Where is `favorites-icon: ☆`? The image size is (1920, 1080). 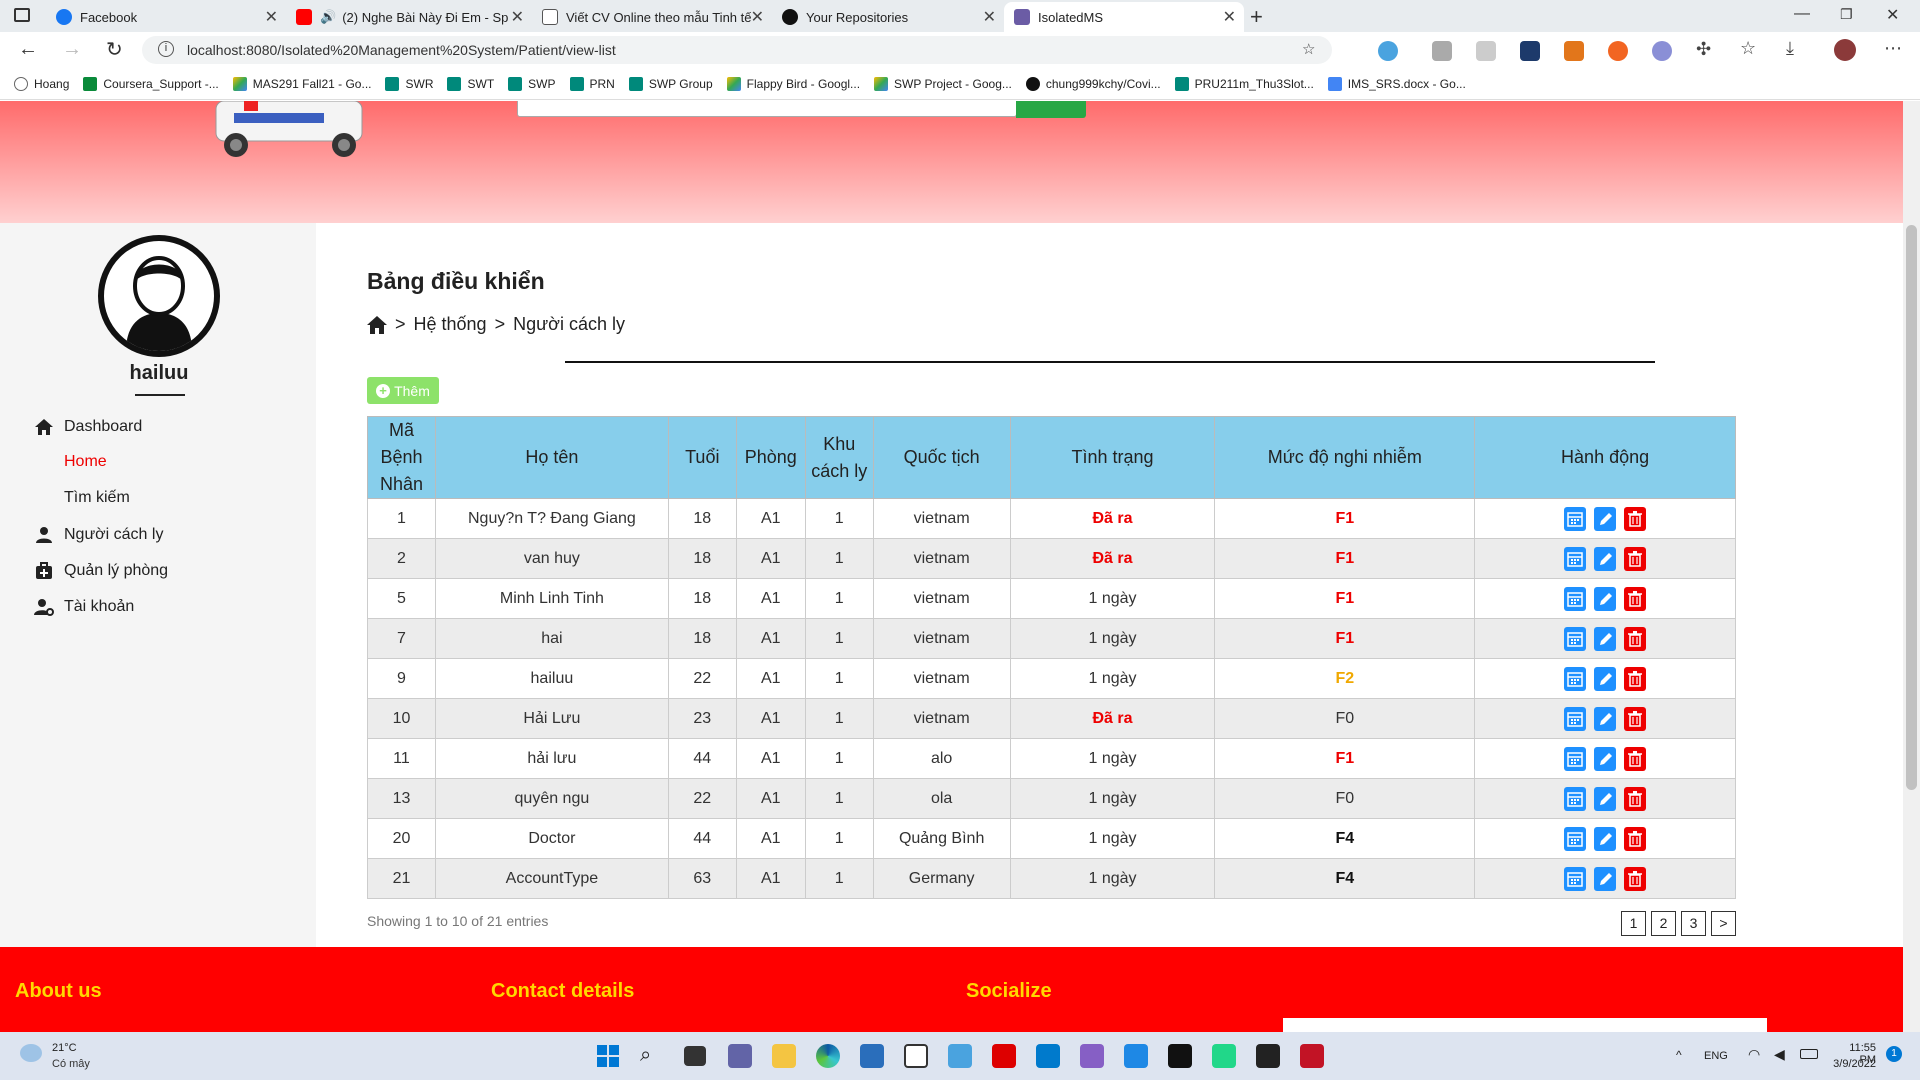 favorites-icon: ☆ is located at coordinates (1748, 48).